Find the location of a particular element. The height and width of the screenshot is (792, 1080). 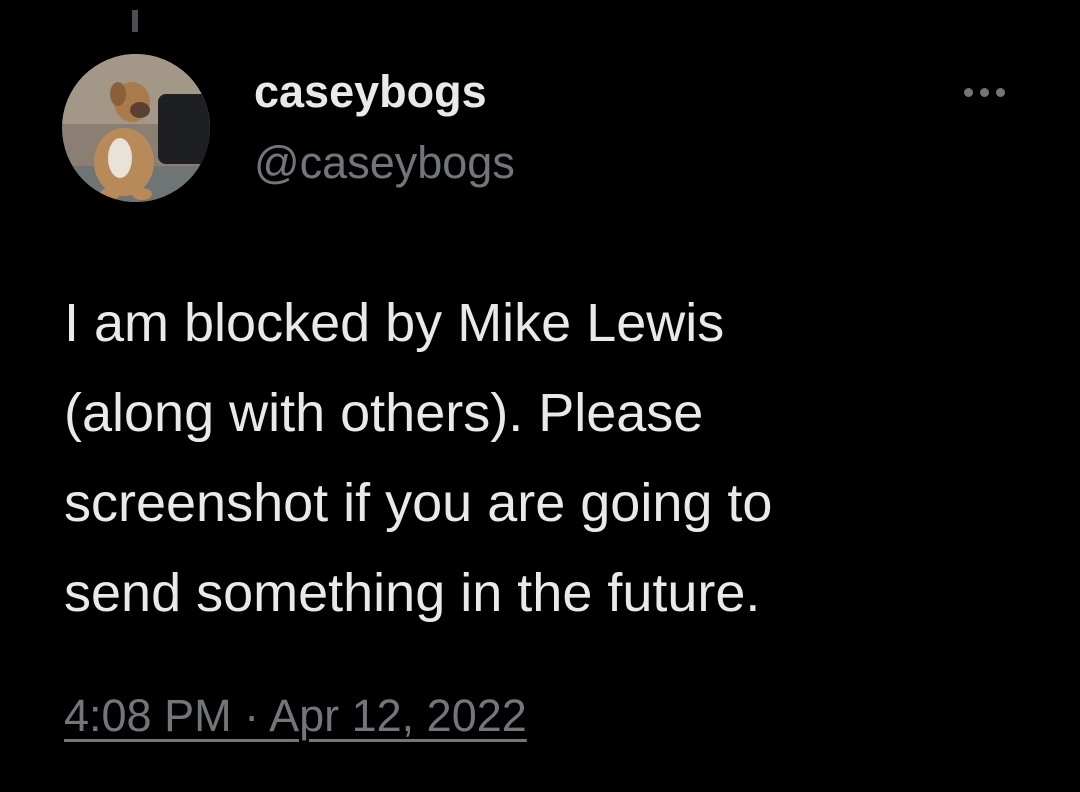

tweet-timestamp-link: 4:08 PM · Apr 12, 2022 is located at coordinates (295, 716).